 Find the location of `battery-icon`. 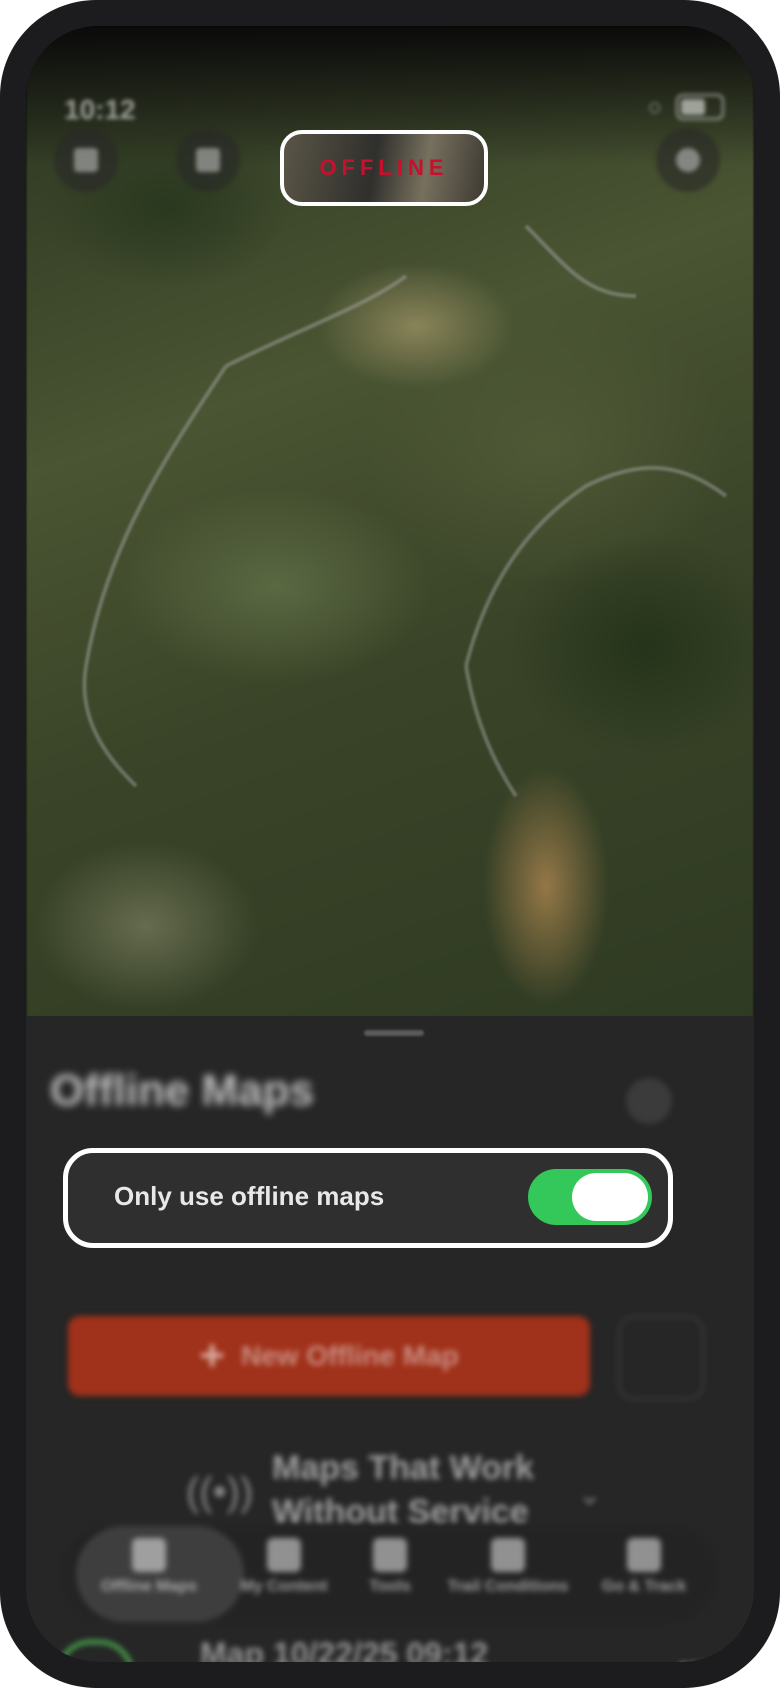

battery-icon is located at coordinates (700, 107).